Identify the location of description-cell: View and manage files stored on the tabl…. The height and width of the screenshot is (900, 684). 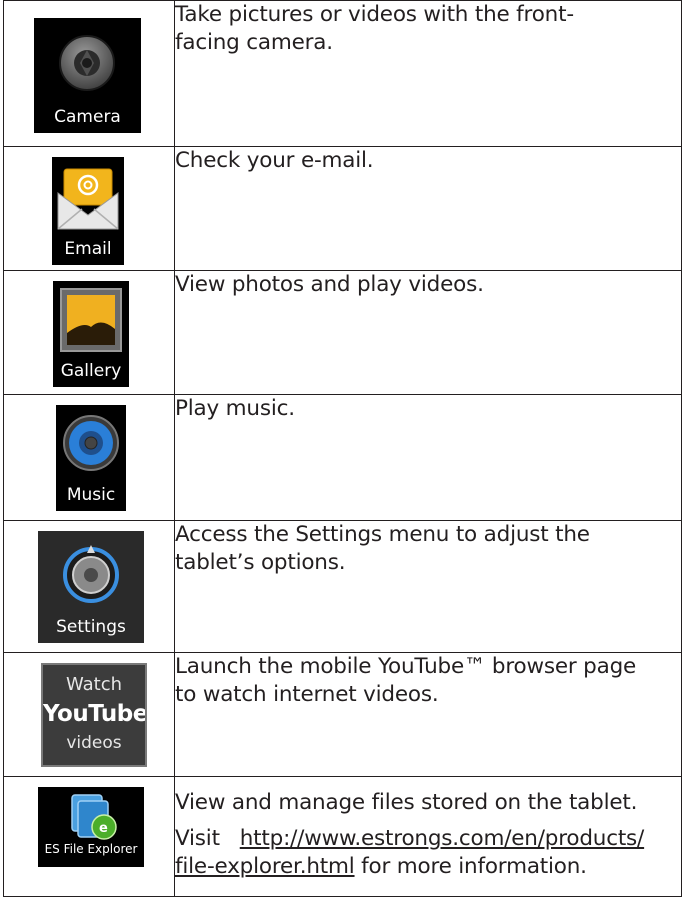
(428, 836).